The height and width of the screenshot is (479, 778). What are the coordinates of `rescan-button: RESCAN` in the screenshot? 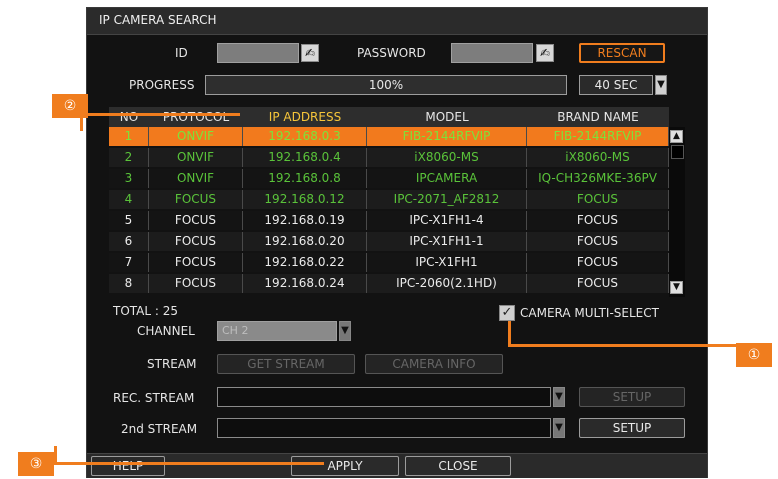 It's located at (622, 53).